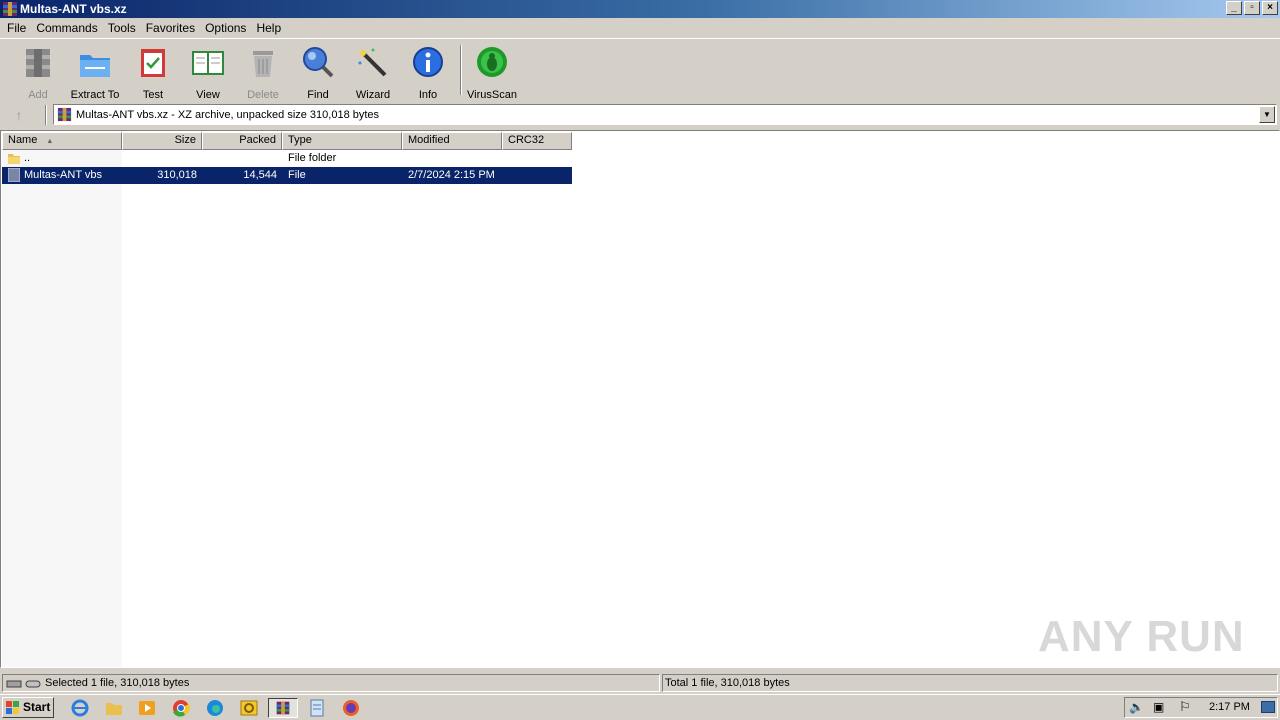 The width and height of the screenshot is (1280, 720). What do you see at coordinates (62, 408) in the screenshot?
I see `name-column-shade` at bounding box center [62, 408].